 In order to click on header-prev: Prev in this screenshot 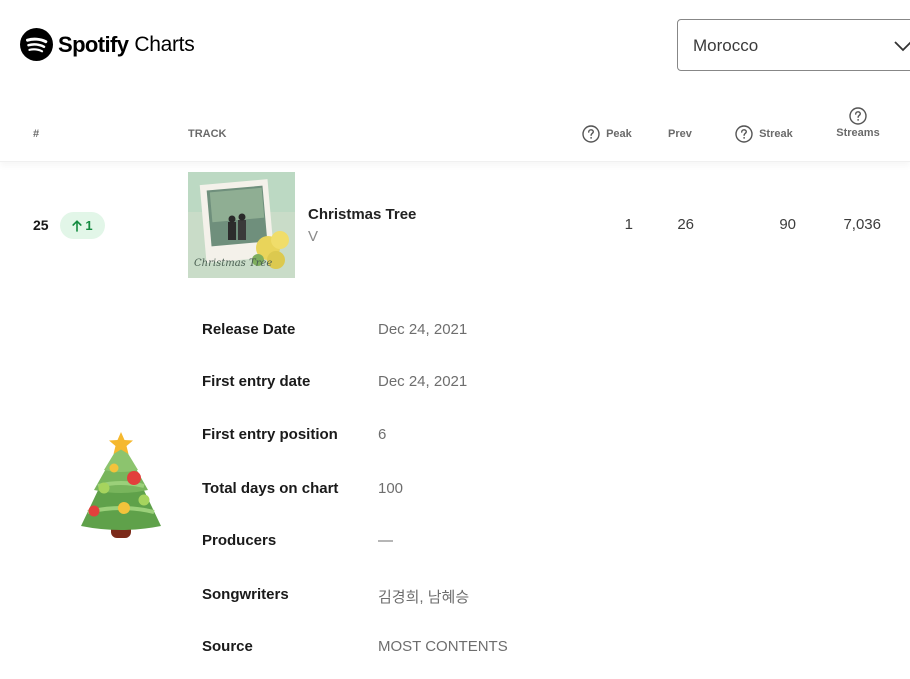, I will do `click(680, 134)`.